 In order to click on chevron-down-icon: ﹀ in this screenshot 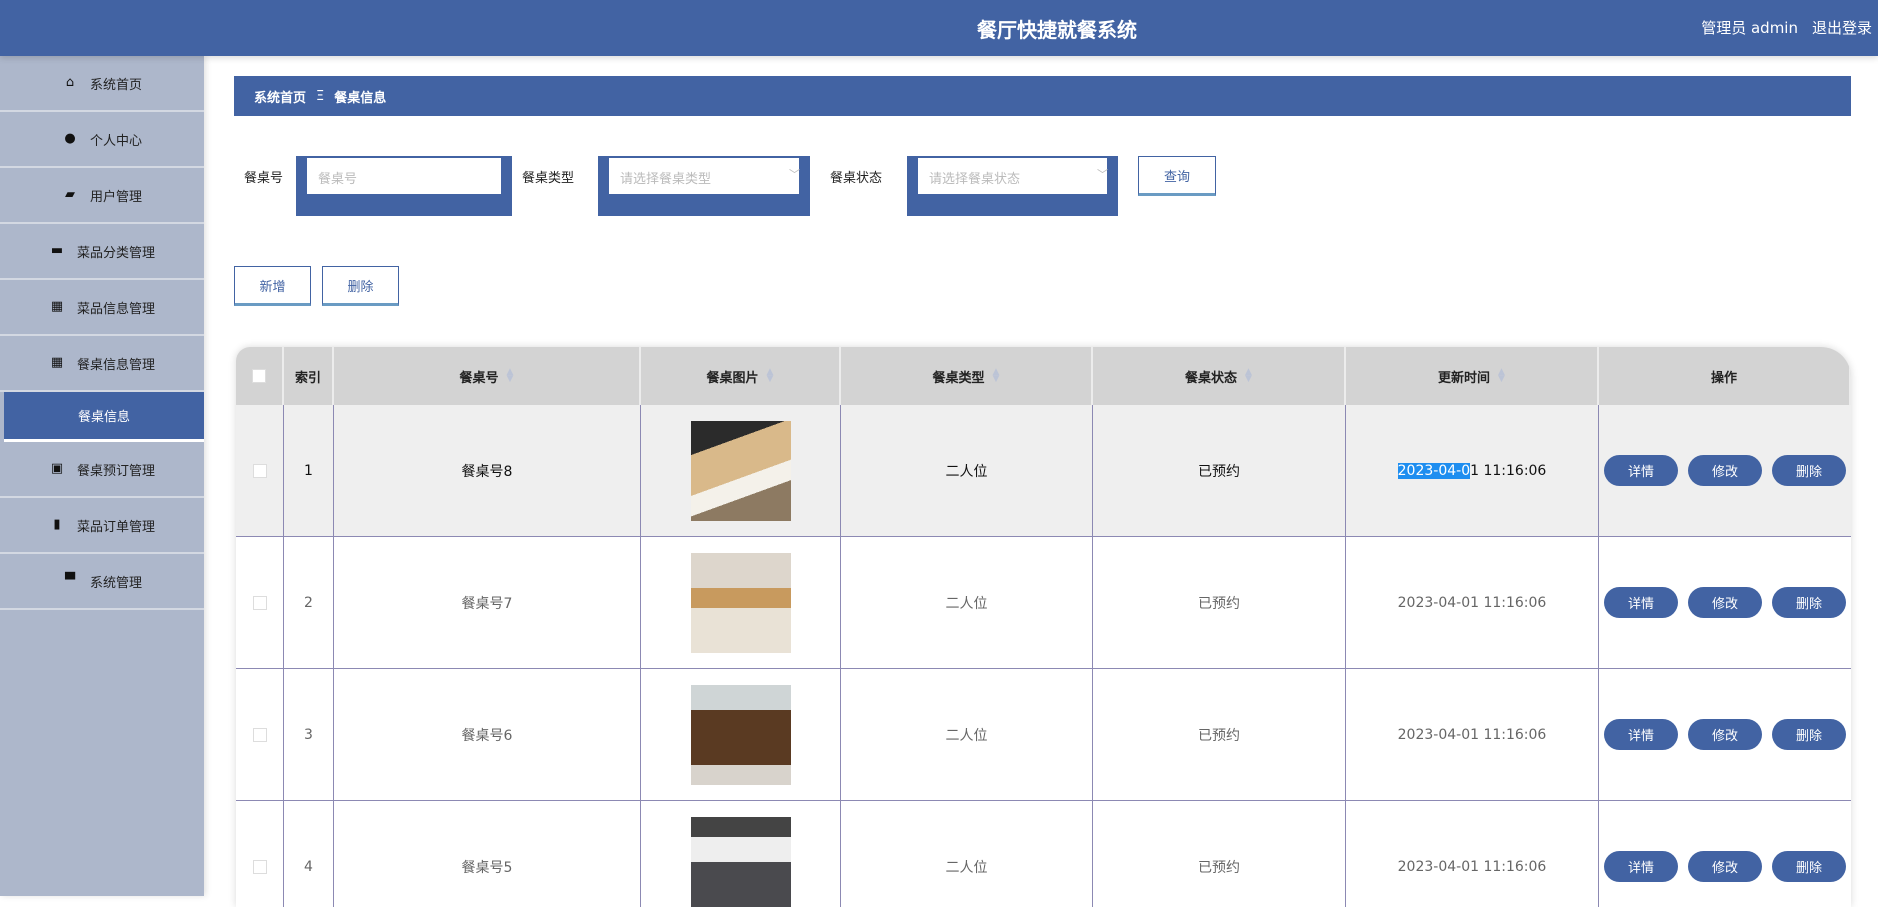, I will do `click(1102, 174)`.